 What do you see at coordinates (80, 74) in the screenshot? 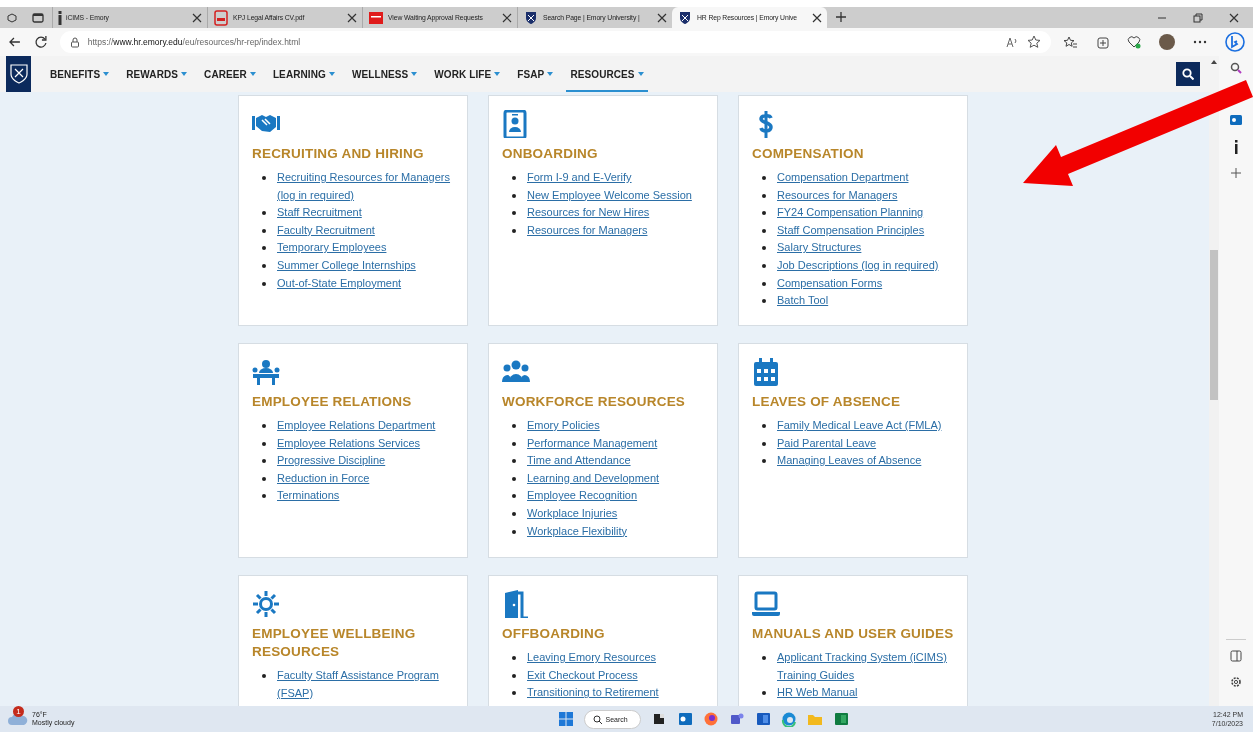
I see `nav-link: BENEFITS` at bounding box center [80, 74].